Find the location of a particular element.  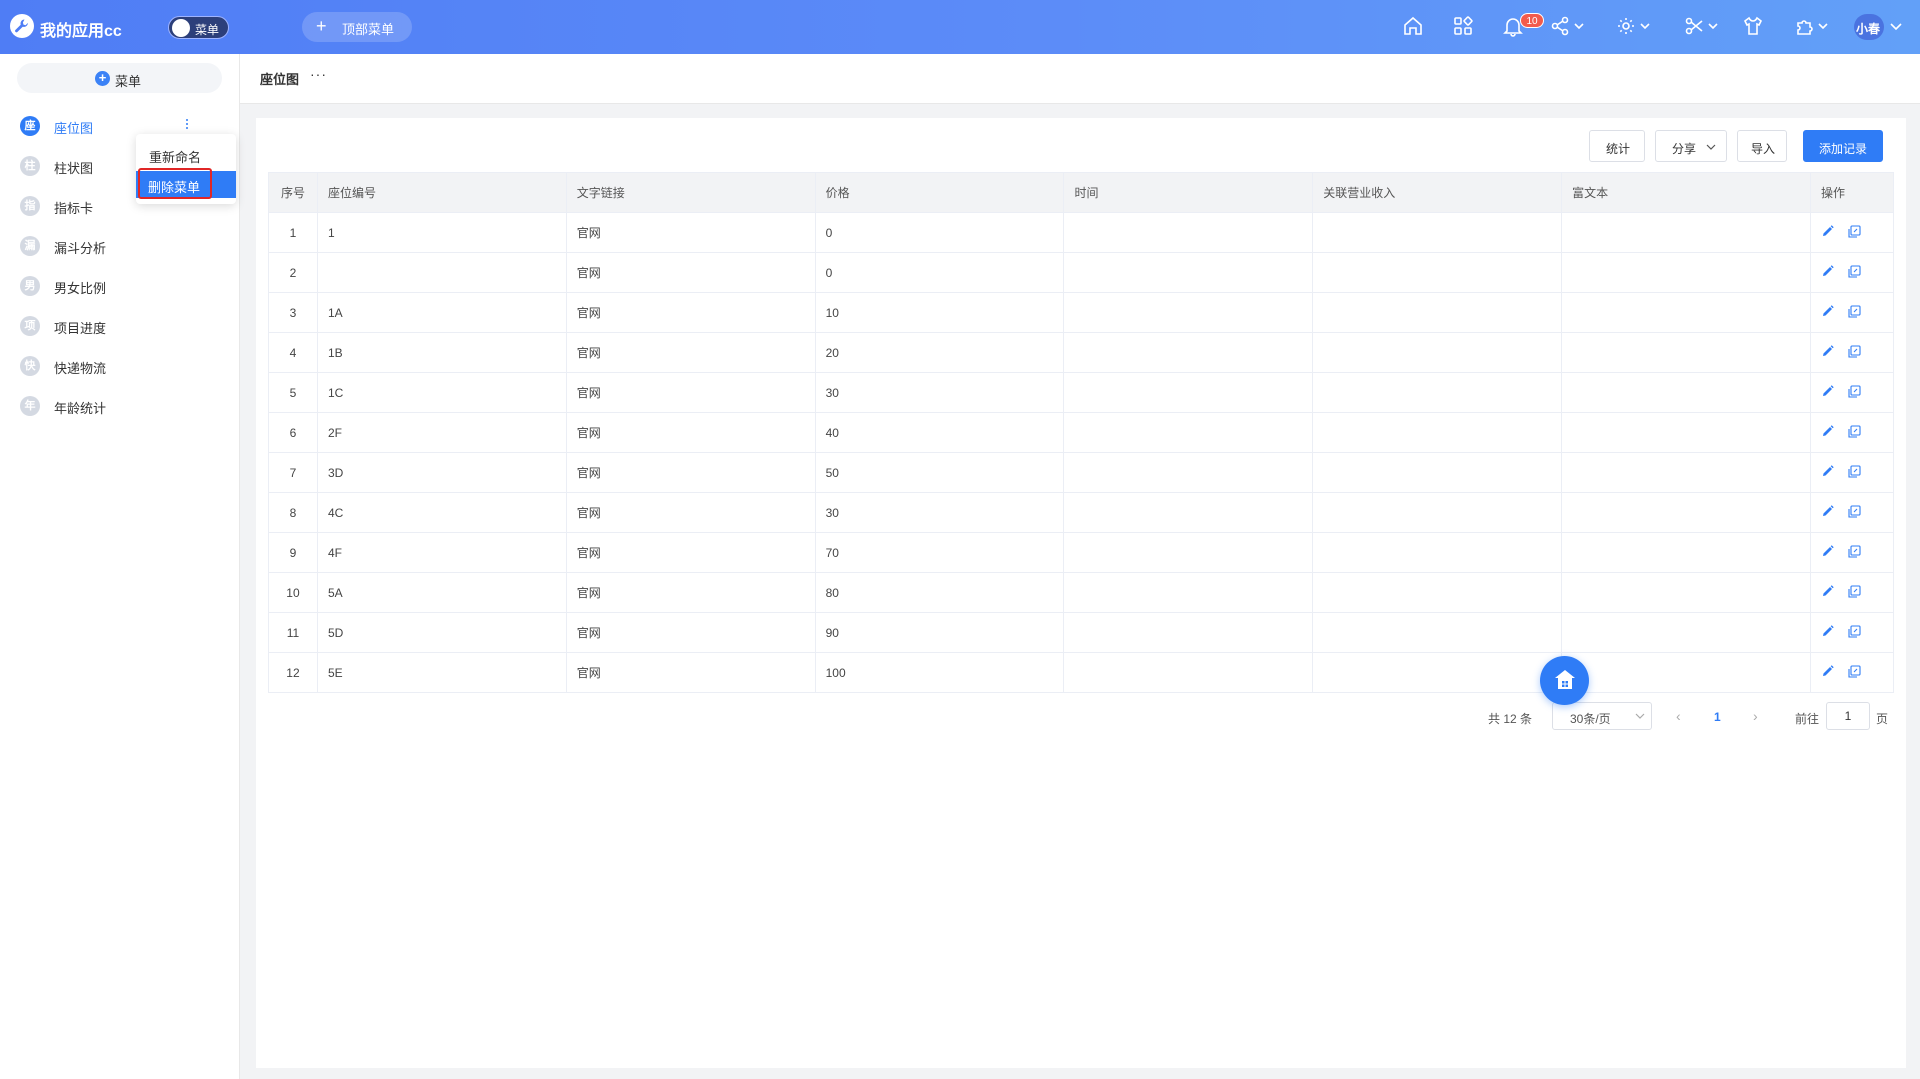

sidebar-item: 漏漏斗分析 is located at coordinates (120, 245).